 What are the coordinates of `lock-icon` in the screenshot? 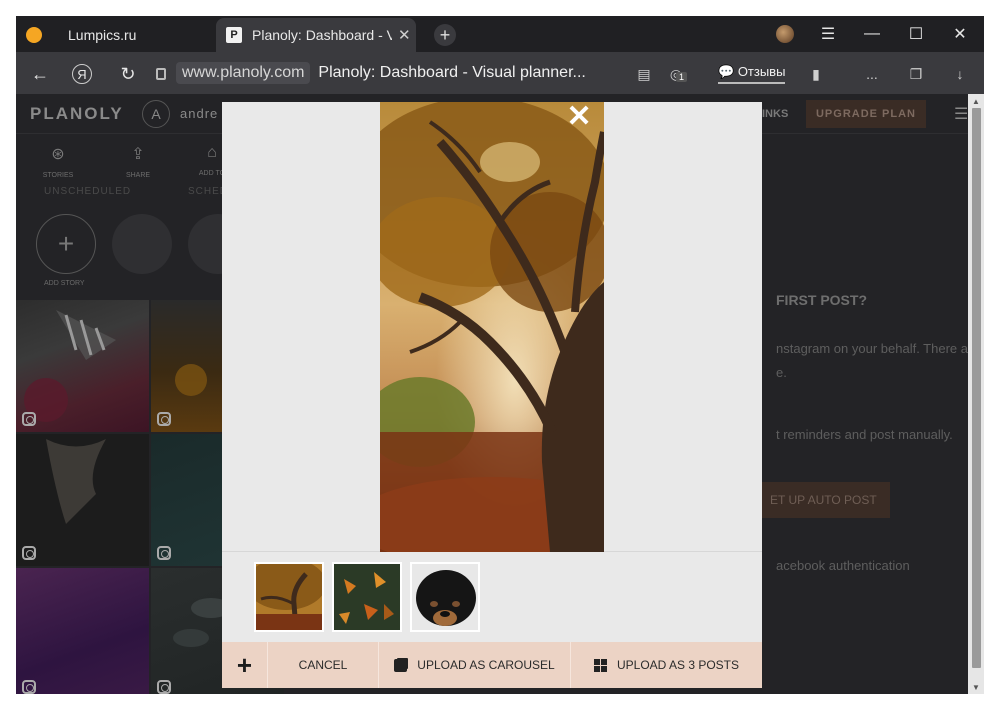 It's located at (161, 74).